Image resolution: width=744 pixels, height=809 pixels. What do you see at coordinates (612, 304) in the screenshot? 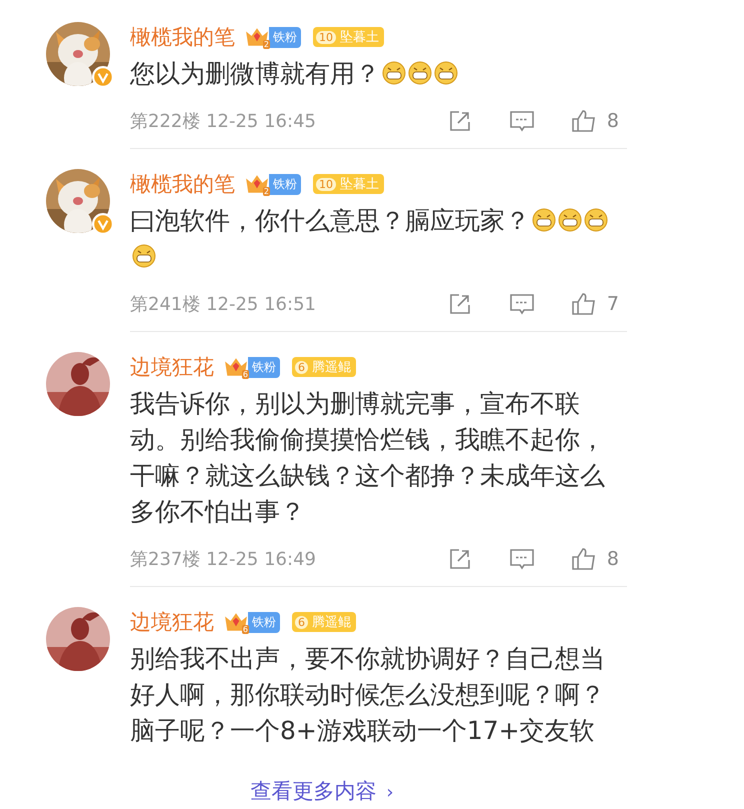
I see `like-count: 7` at bounding box center [612, 304].